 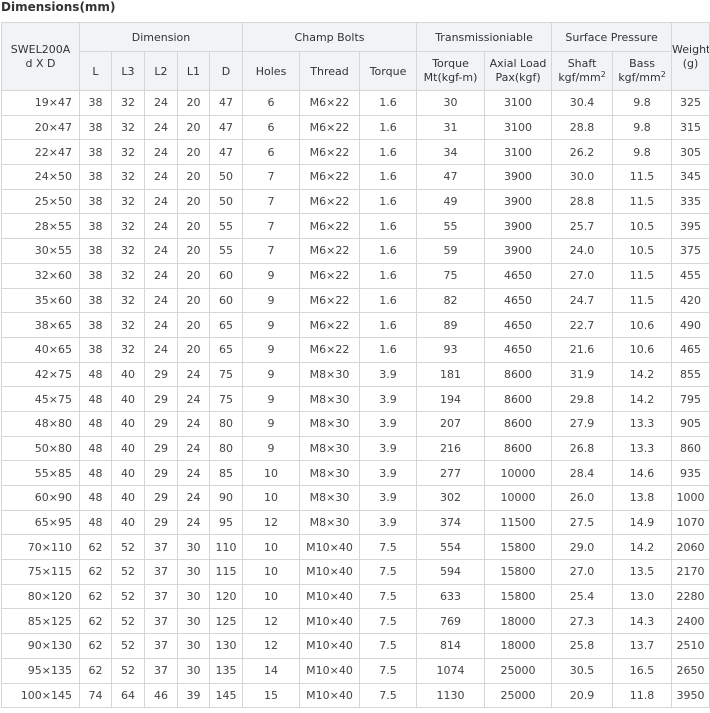 What do you see at coordinates (40, 103) in the screenshot?
I see `cell-size: 19×47` at bounding box center [40, 103].